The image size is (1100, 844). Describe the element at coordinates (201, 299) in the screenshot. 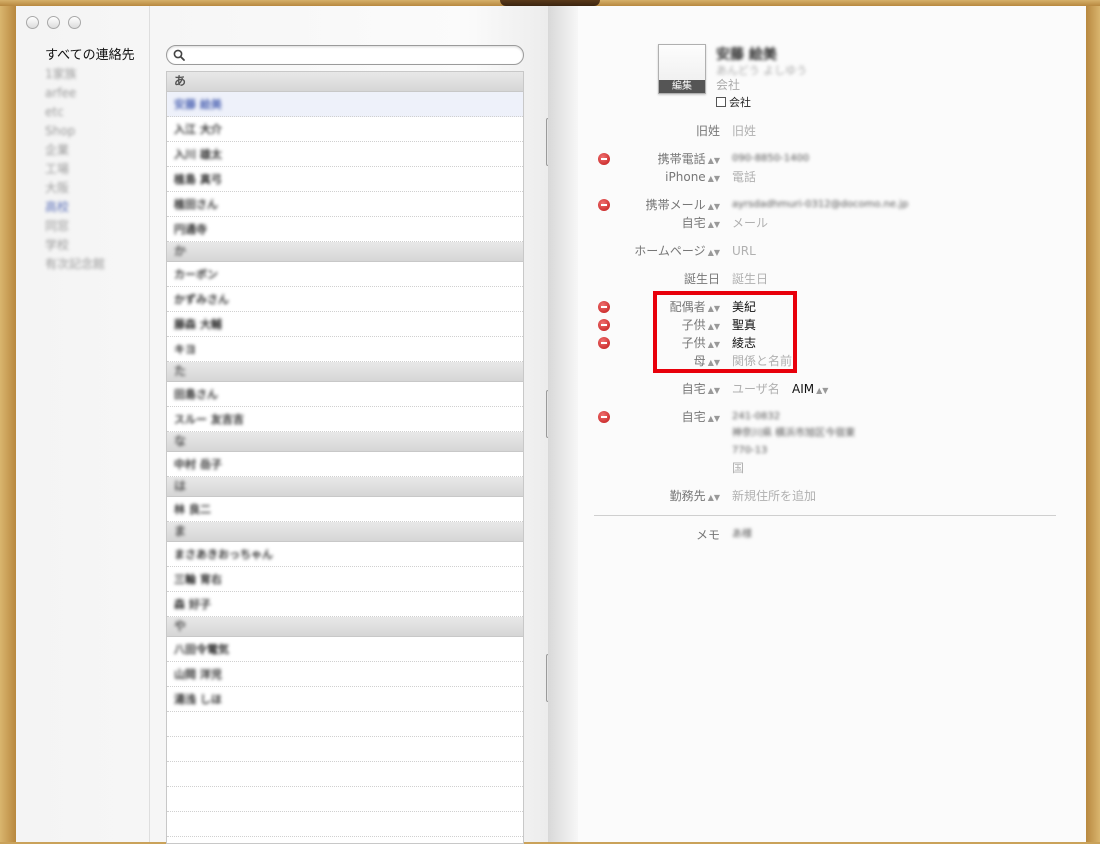

I see `contact-name-label: かずみさん` at that location.